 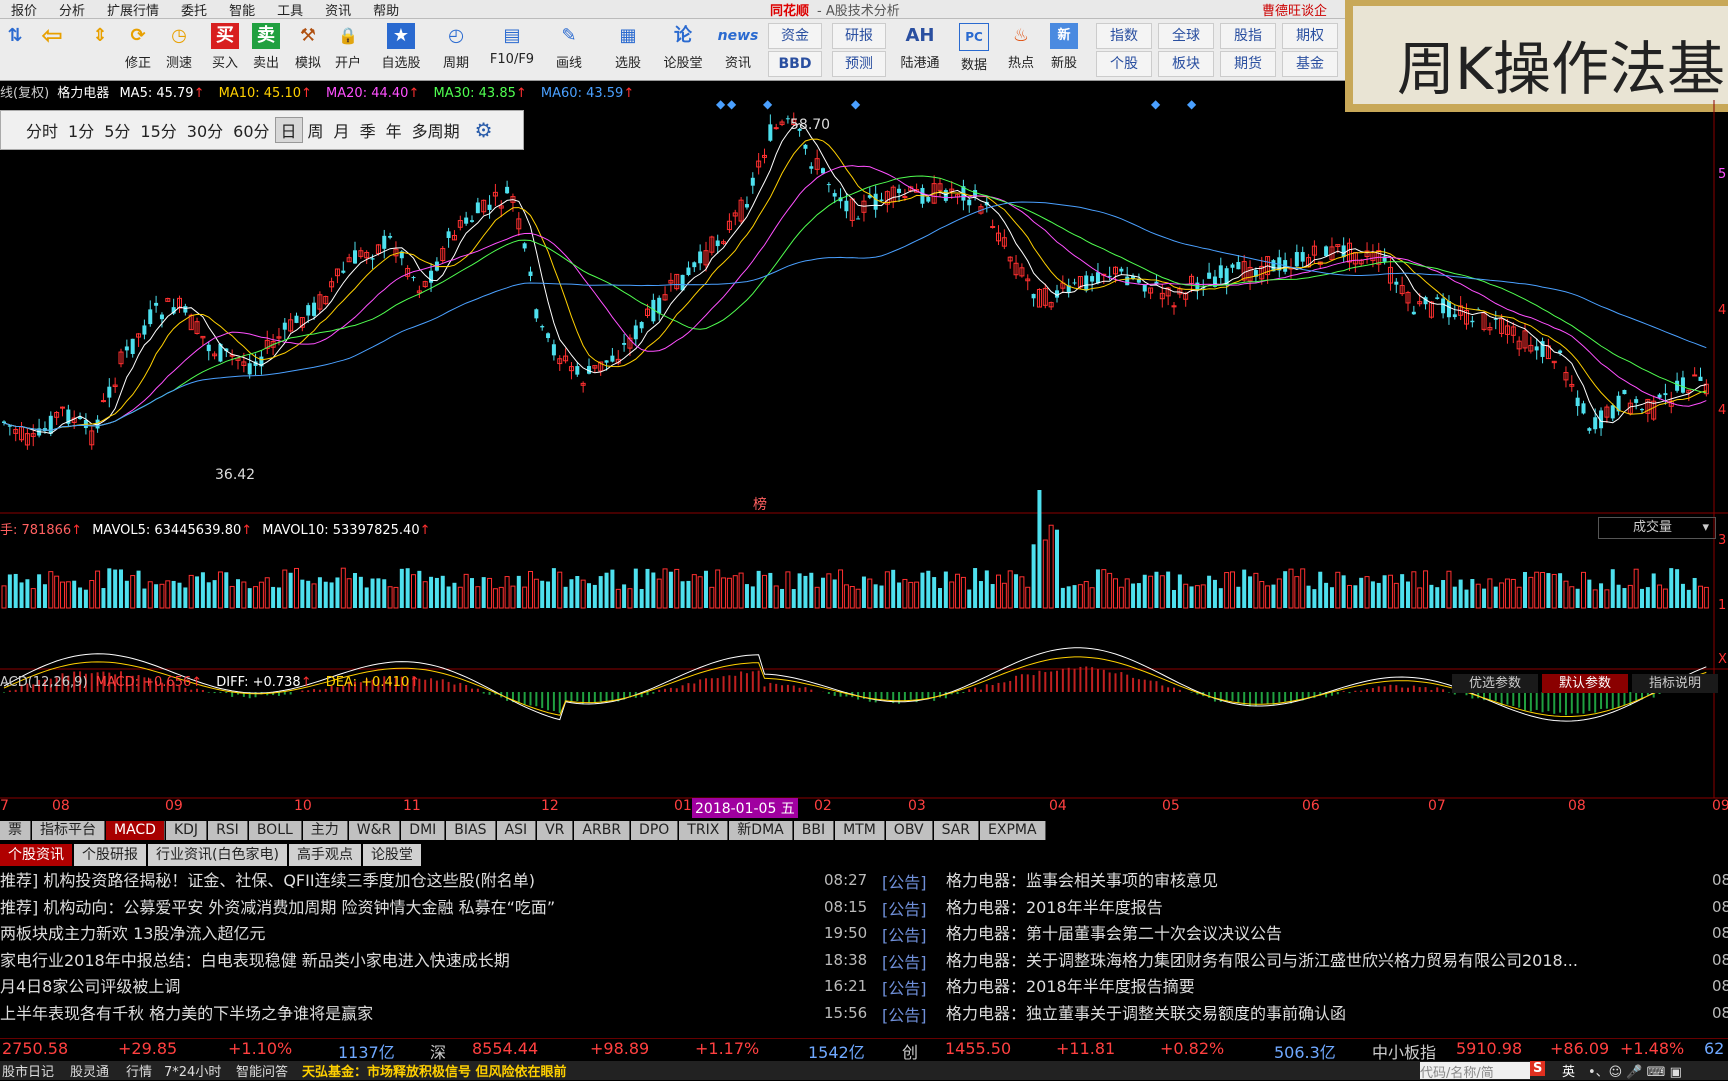 I want to click on period-month: 月, so click(x=342, y=130).